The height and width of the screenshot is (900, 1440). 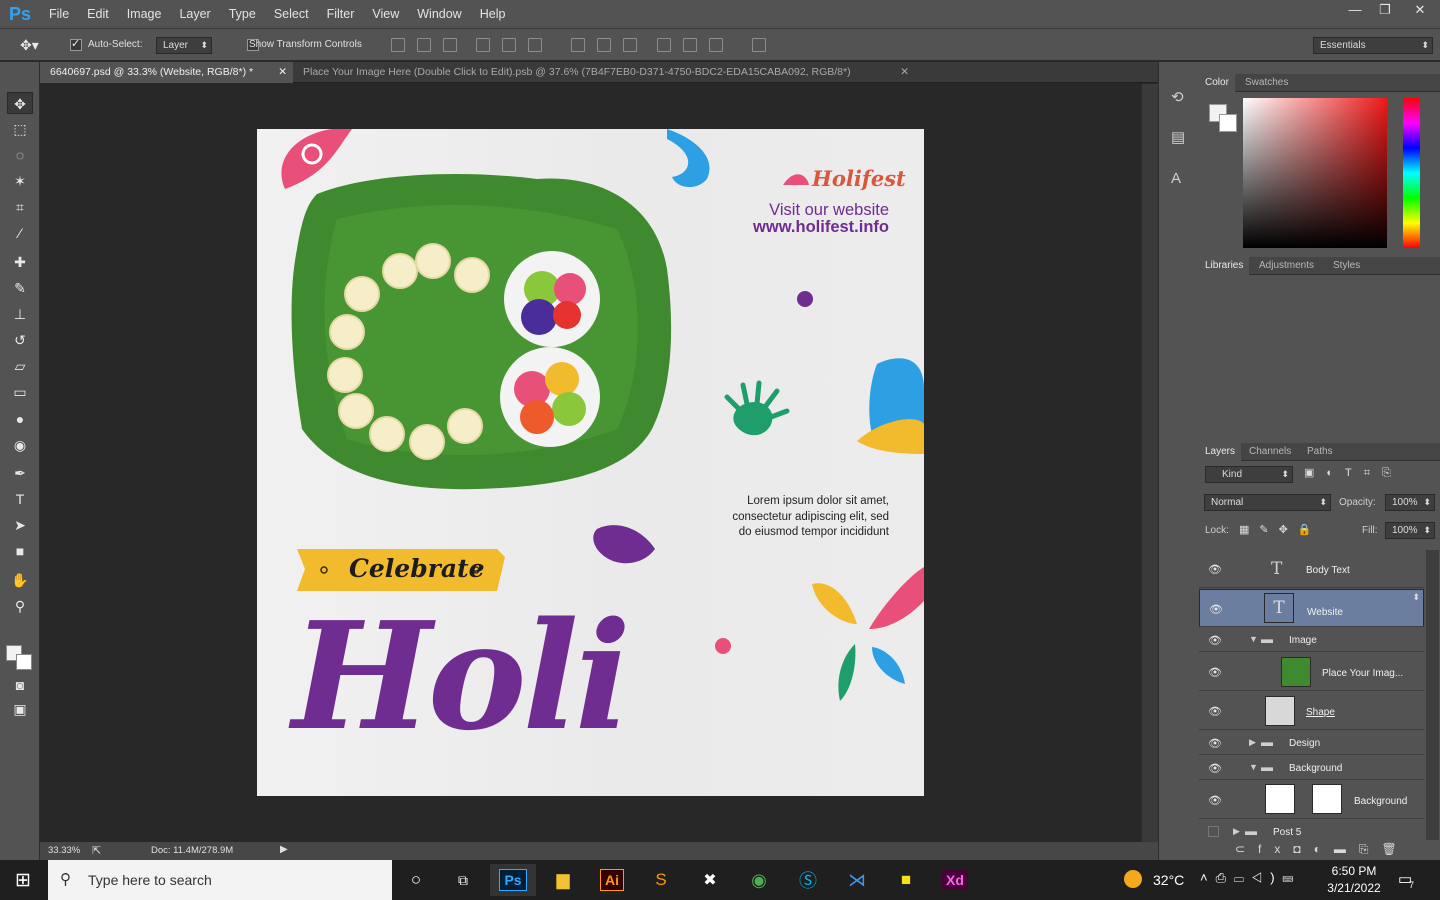 I want to click on character-panel-icon: A, so click(x=1176, y=178).